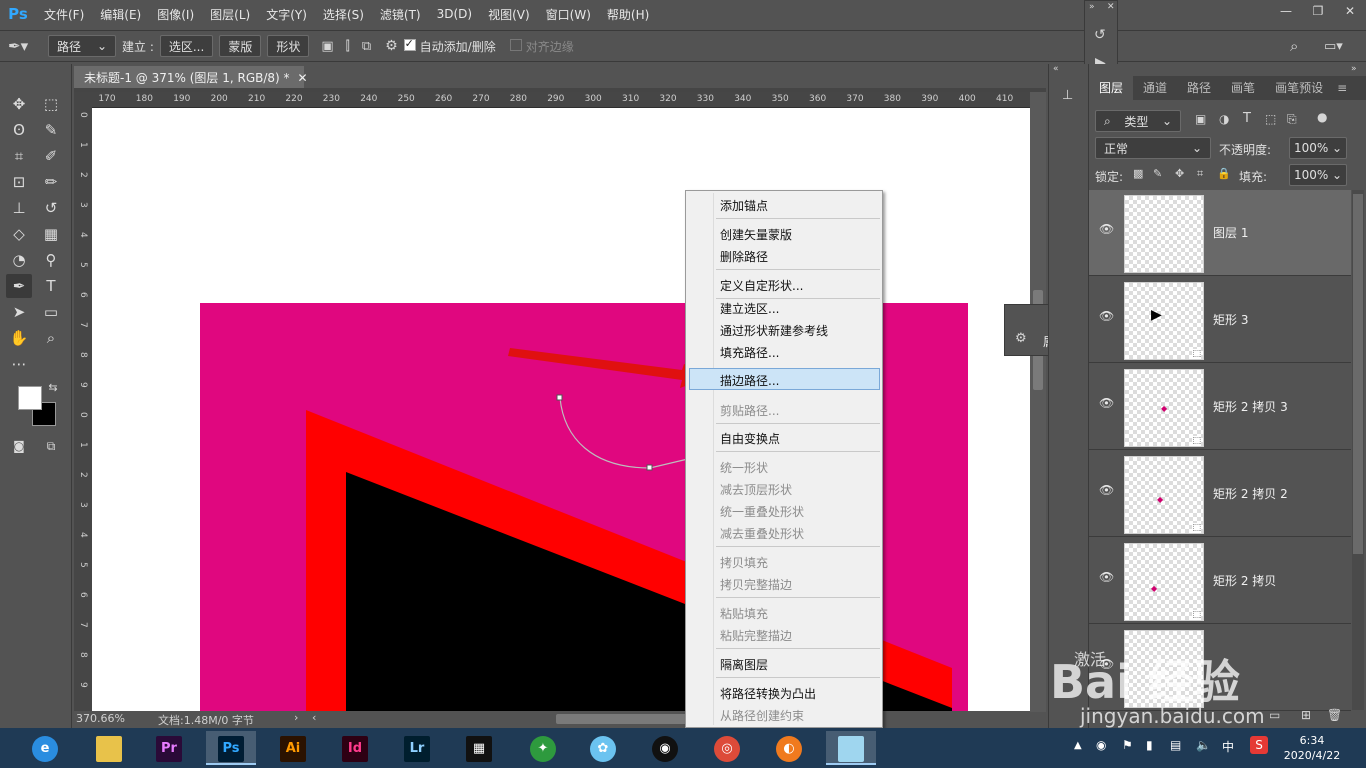 The width and height of the screenshot is (1366, 768). Describe the element at coordinates (19, 104) in the screenshot. I see `move-tool-icon: ✥` at that location.